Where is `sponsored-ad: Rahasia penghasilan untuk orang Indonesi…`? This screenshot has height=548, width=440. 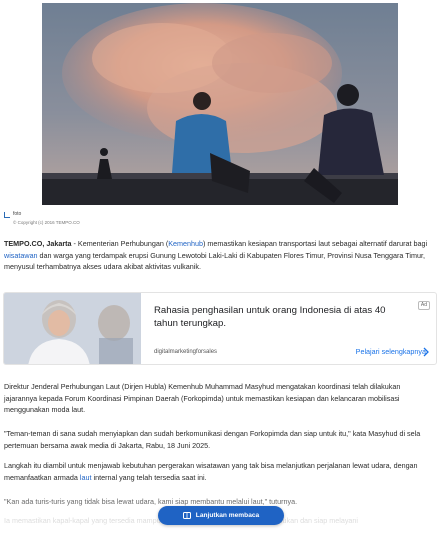 sponsored-ad: Rahasia penghasilan untuk orang Indonesi… is located at coordinates (220, 328).